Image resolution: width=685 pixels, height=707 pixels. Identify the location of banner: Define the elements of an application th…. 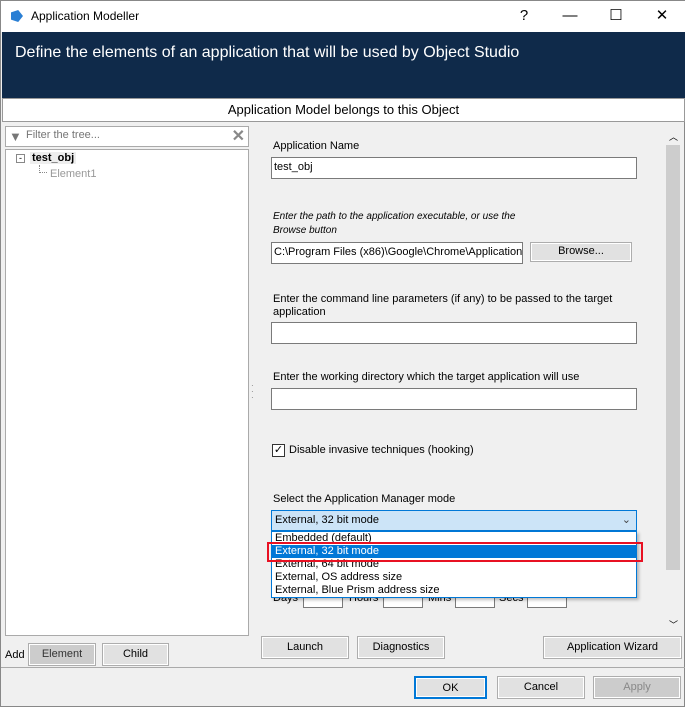
(343, 65).